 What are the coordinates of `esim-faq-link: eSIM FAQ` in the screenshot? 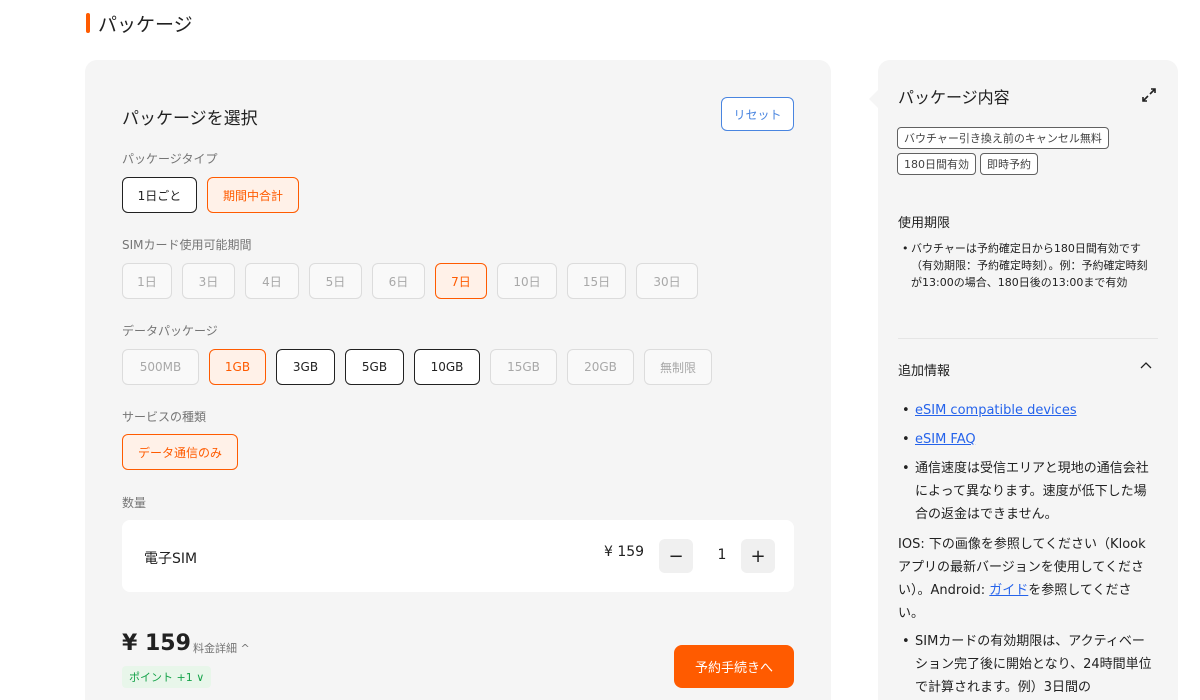 It's located at (945, 439).